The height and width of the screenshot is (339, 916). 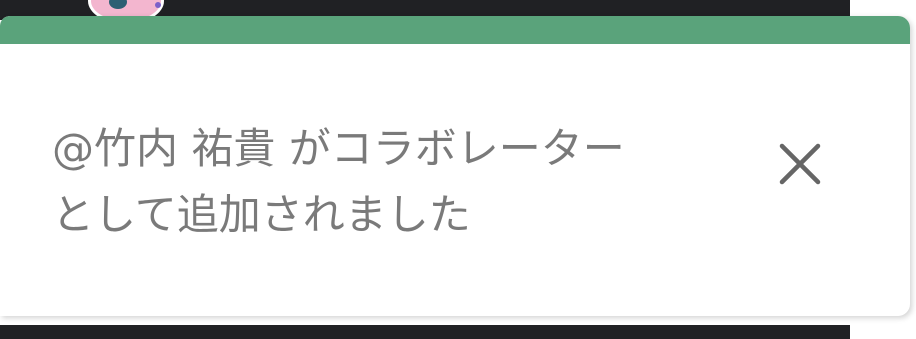 I want to click on close-button, so click(x=800, y=164).